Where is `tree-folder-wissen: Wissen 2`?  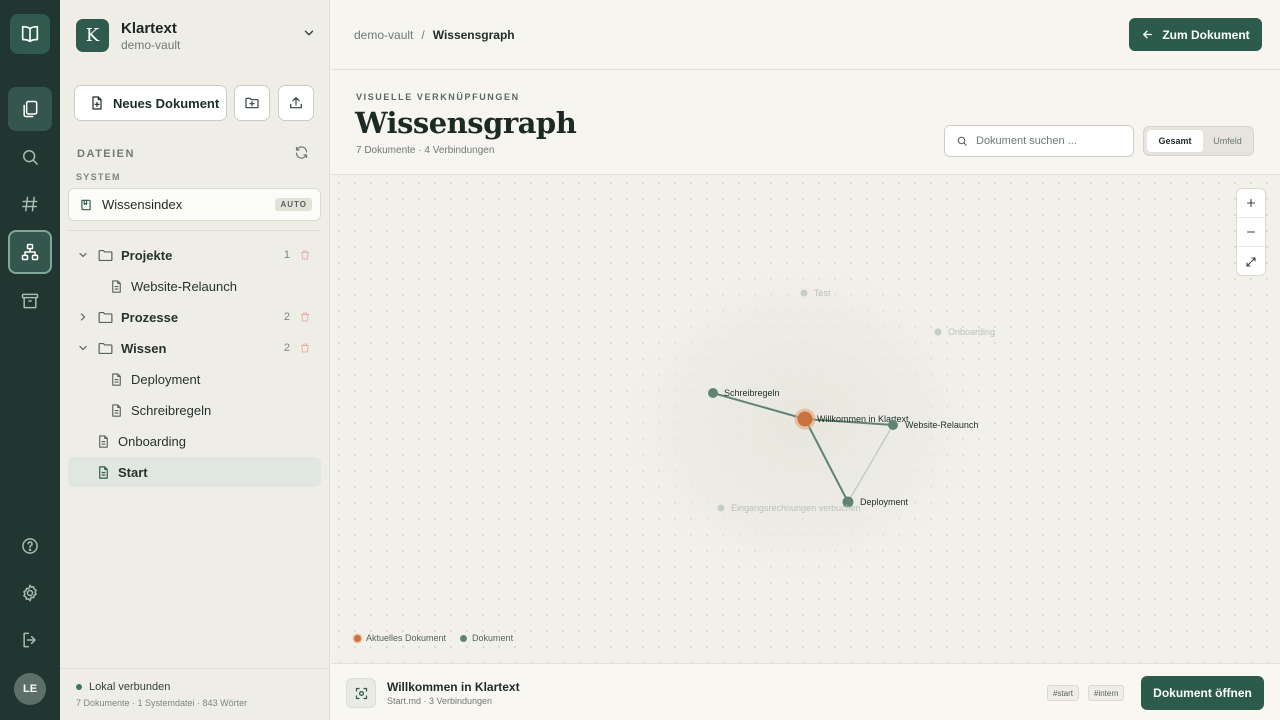
tree-folder-wissen: Wissen 2 is located at coordinates (194, 348).